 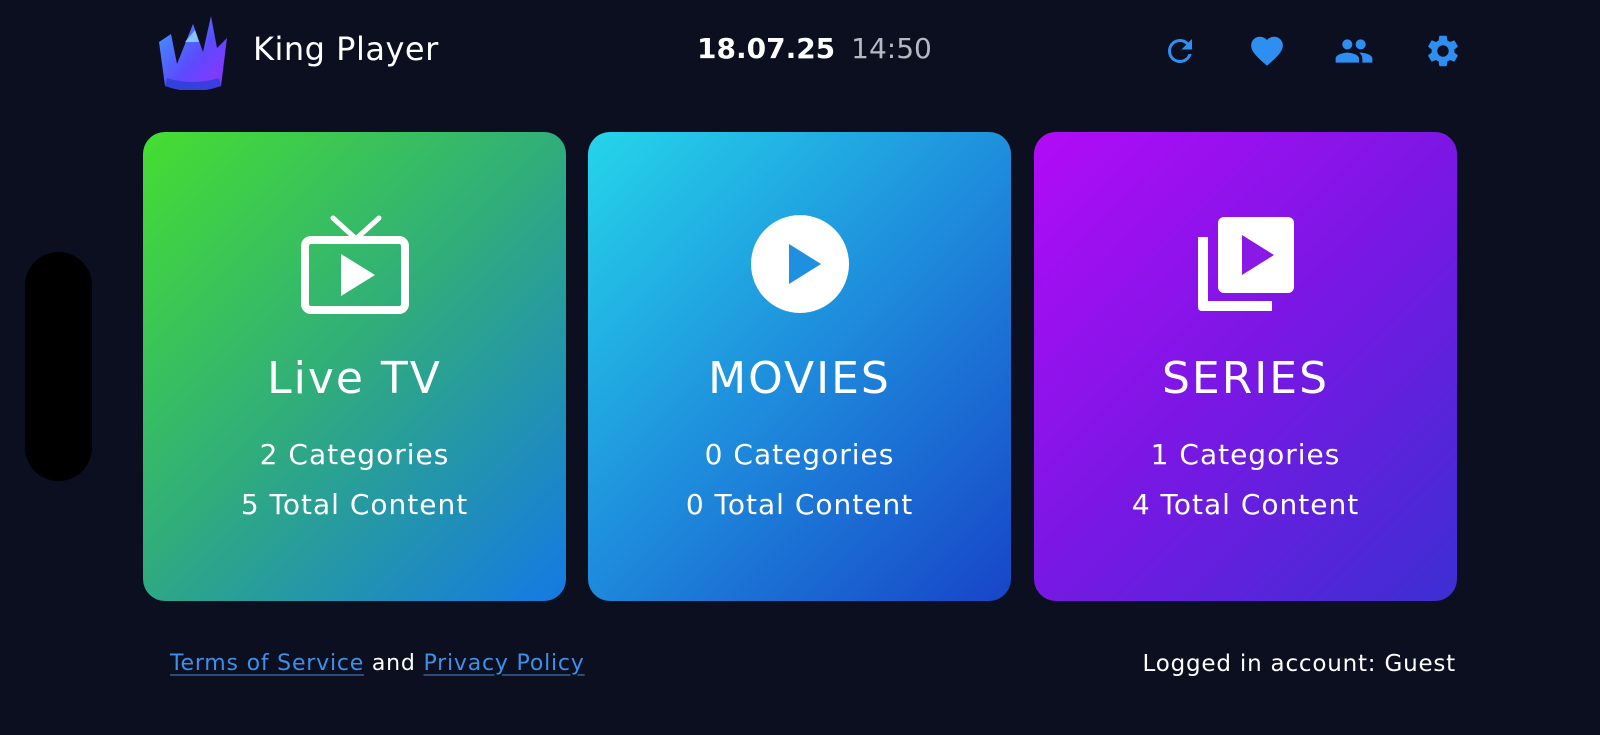 What do you see at coordinates (766, 48) in the screenshot?
I see `current-date: 18.07.25` at bounding box center [766, 48].